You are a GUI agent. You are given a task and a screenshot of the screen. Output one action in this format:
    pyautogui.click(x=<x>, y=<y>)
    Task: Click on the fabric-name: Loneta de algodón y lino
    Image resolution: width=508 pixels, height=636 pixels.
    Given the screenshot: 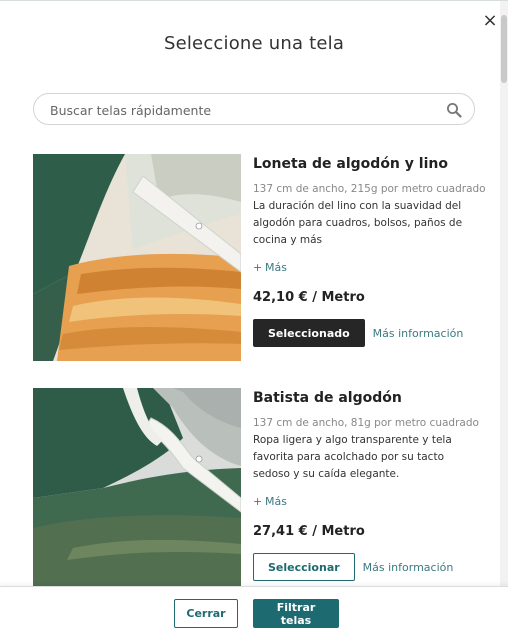 What is the action you would take?
    pyautogui.click(x=350, y=164)
    